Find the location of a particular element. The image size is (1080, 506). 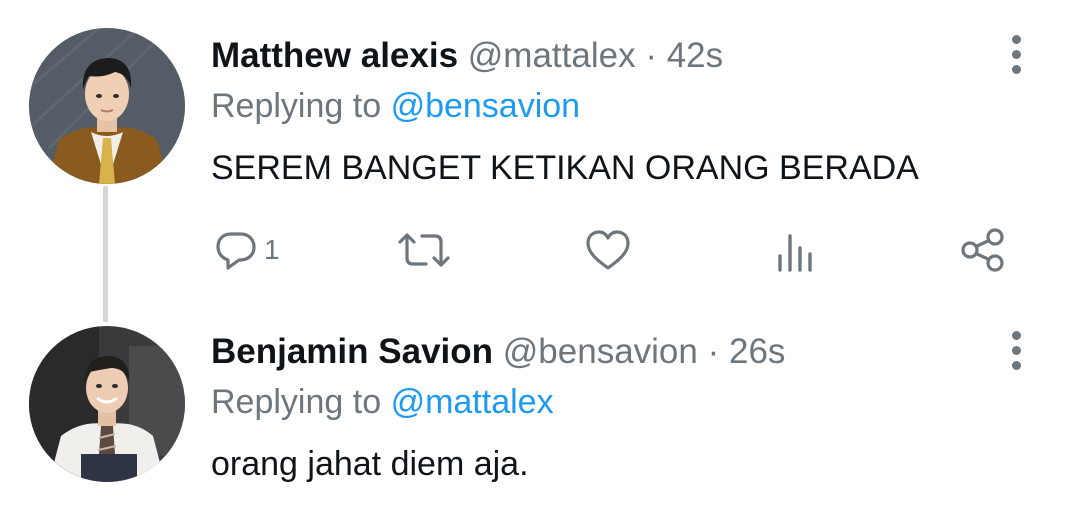

timestamp: 42s is located at coordinates (695, 55).